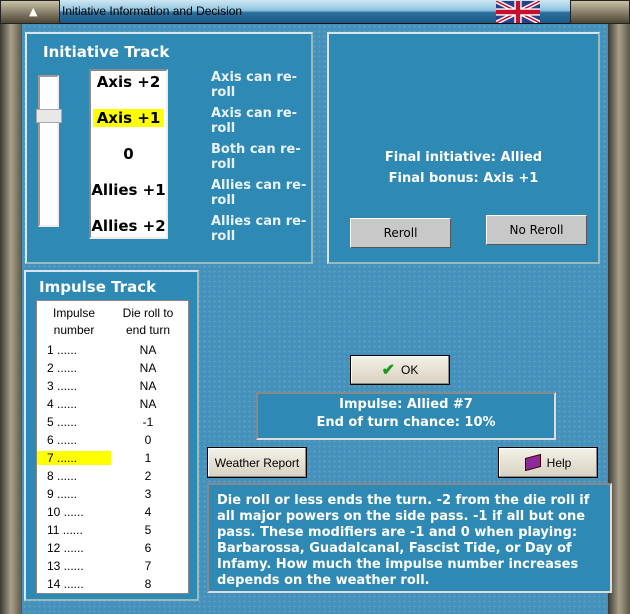  I want to click on die-roll-value: 8, so click(148, 584).